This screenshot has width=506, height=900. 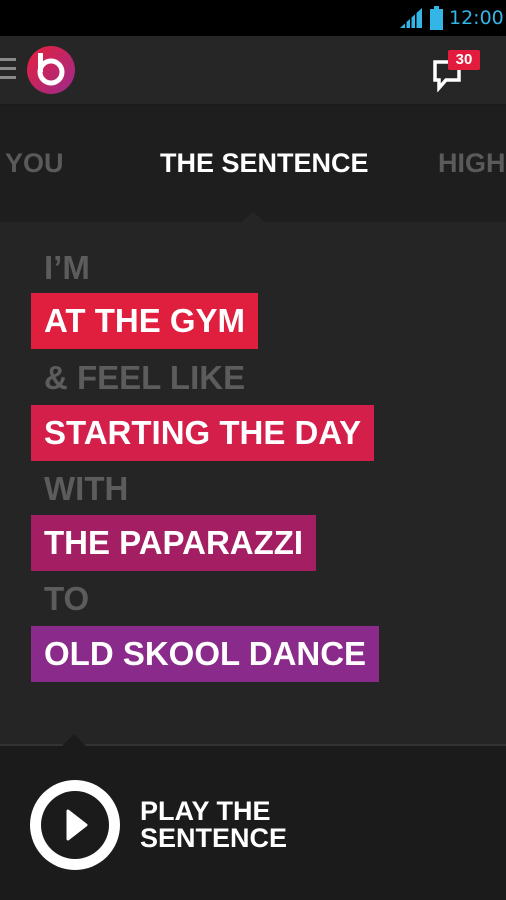 What do you see at coordinates (436, 18) in the screenshot?
I see `battery-icon` at bounding box center [436, 18].